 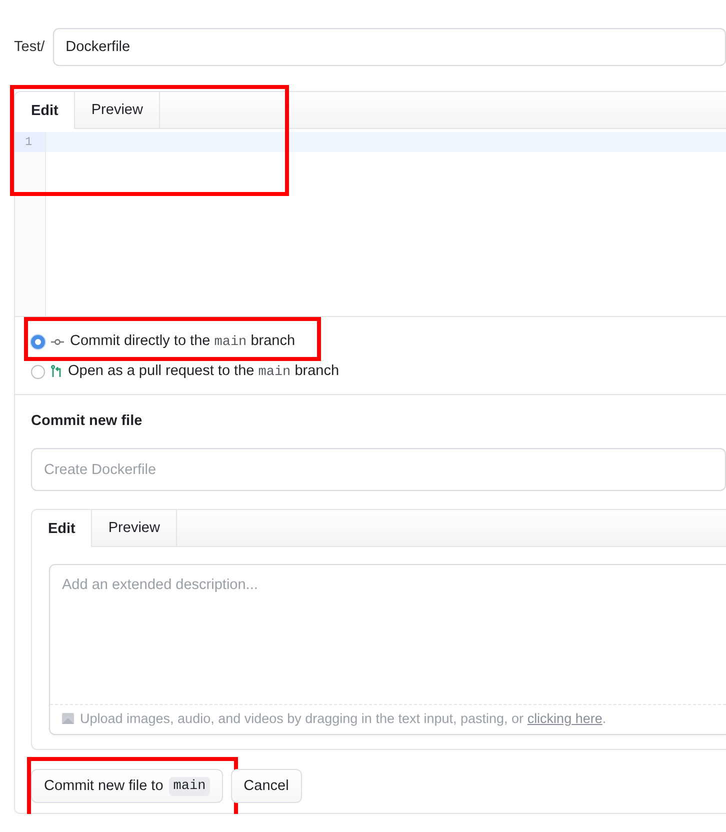 I want to click on filename-field: Dockerfile, so click(x=389, y=47).